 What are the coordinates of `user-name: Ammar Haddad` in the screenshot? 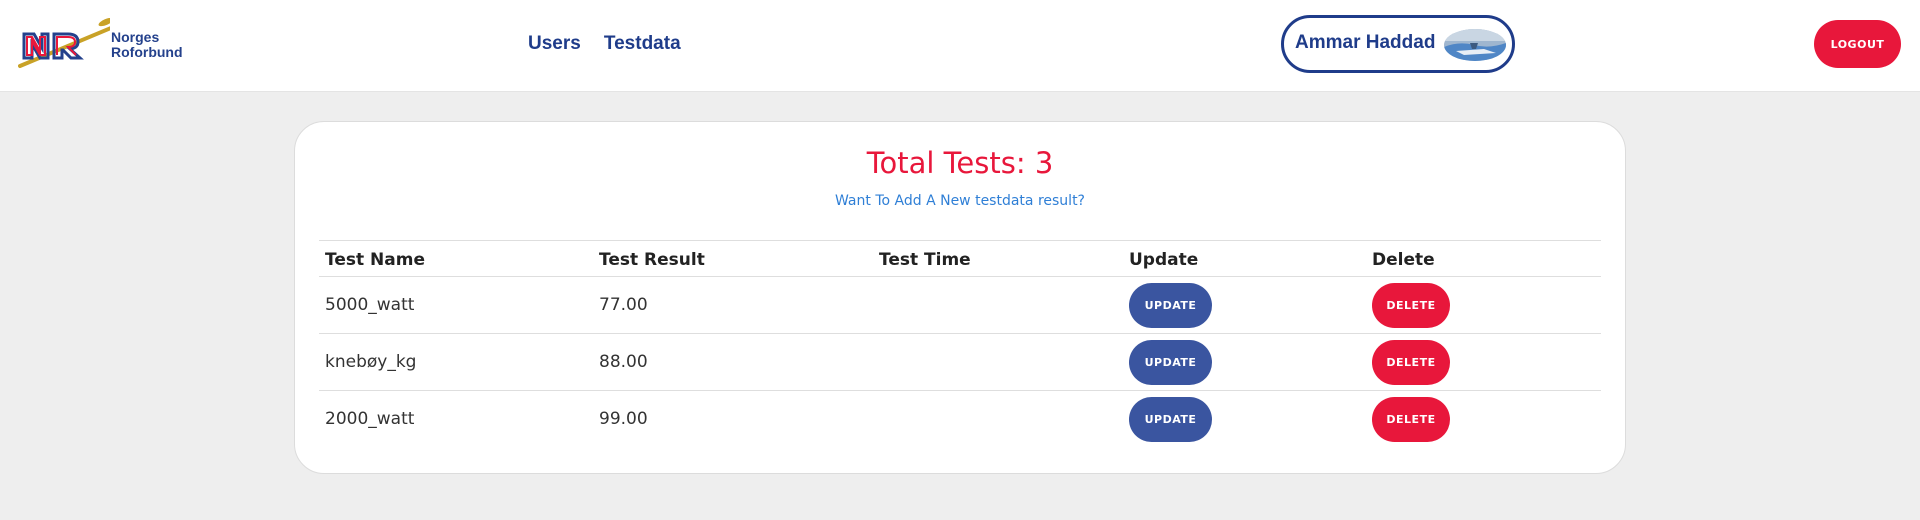 It's located at (1365, 42).